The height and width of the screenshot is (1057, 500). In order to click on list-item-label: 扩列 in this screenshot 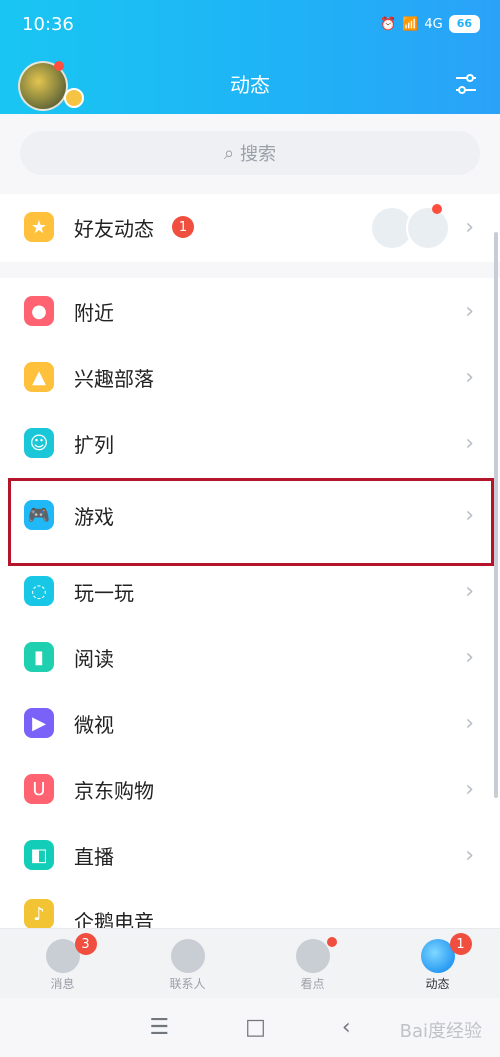, I will do `click(94, 444)`.